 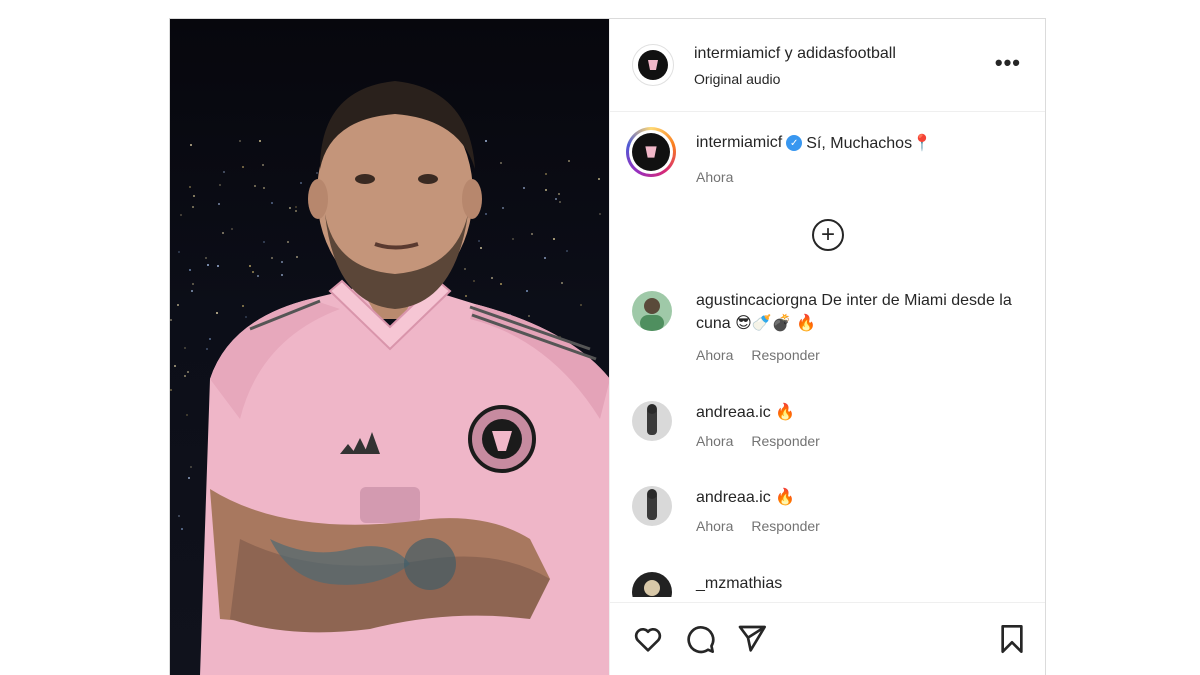 I want to click on comment-icon, so click(x=700, y=639).